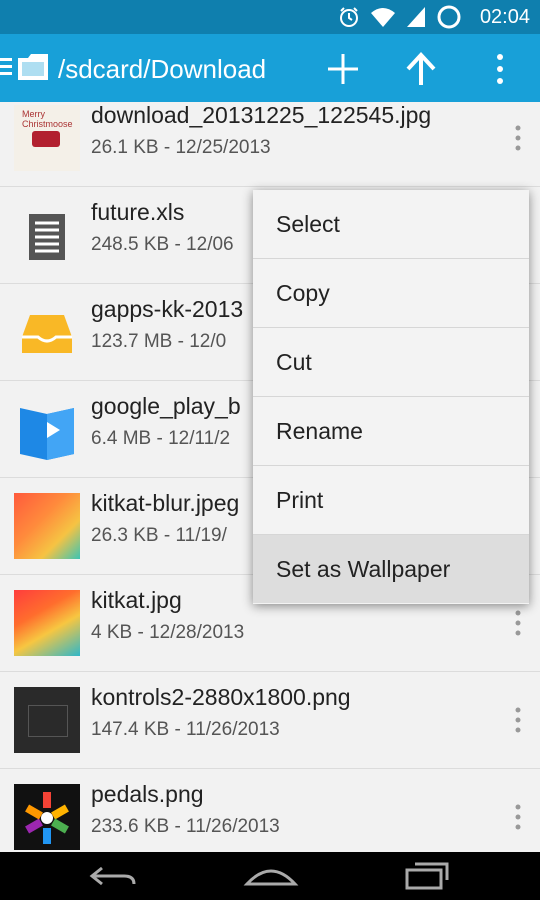 The height and width of the screenshot is (900, 540). I want to click on drawer-indicator-icon, so click(6, 67).